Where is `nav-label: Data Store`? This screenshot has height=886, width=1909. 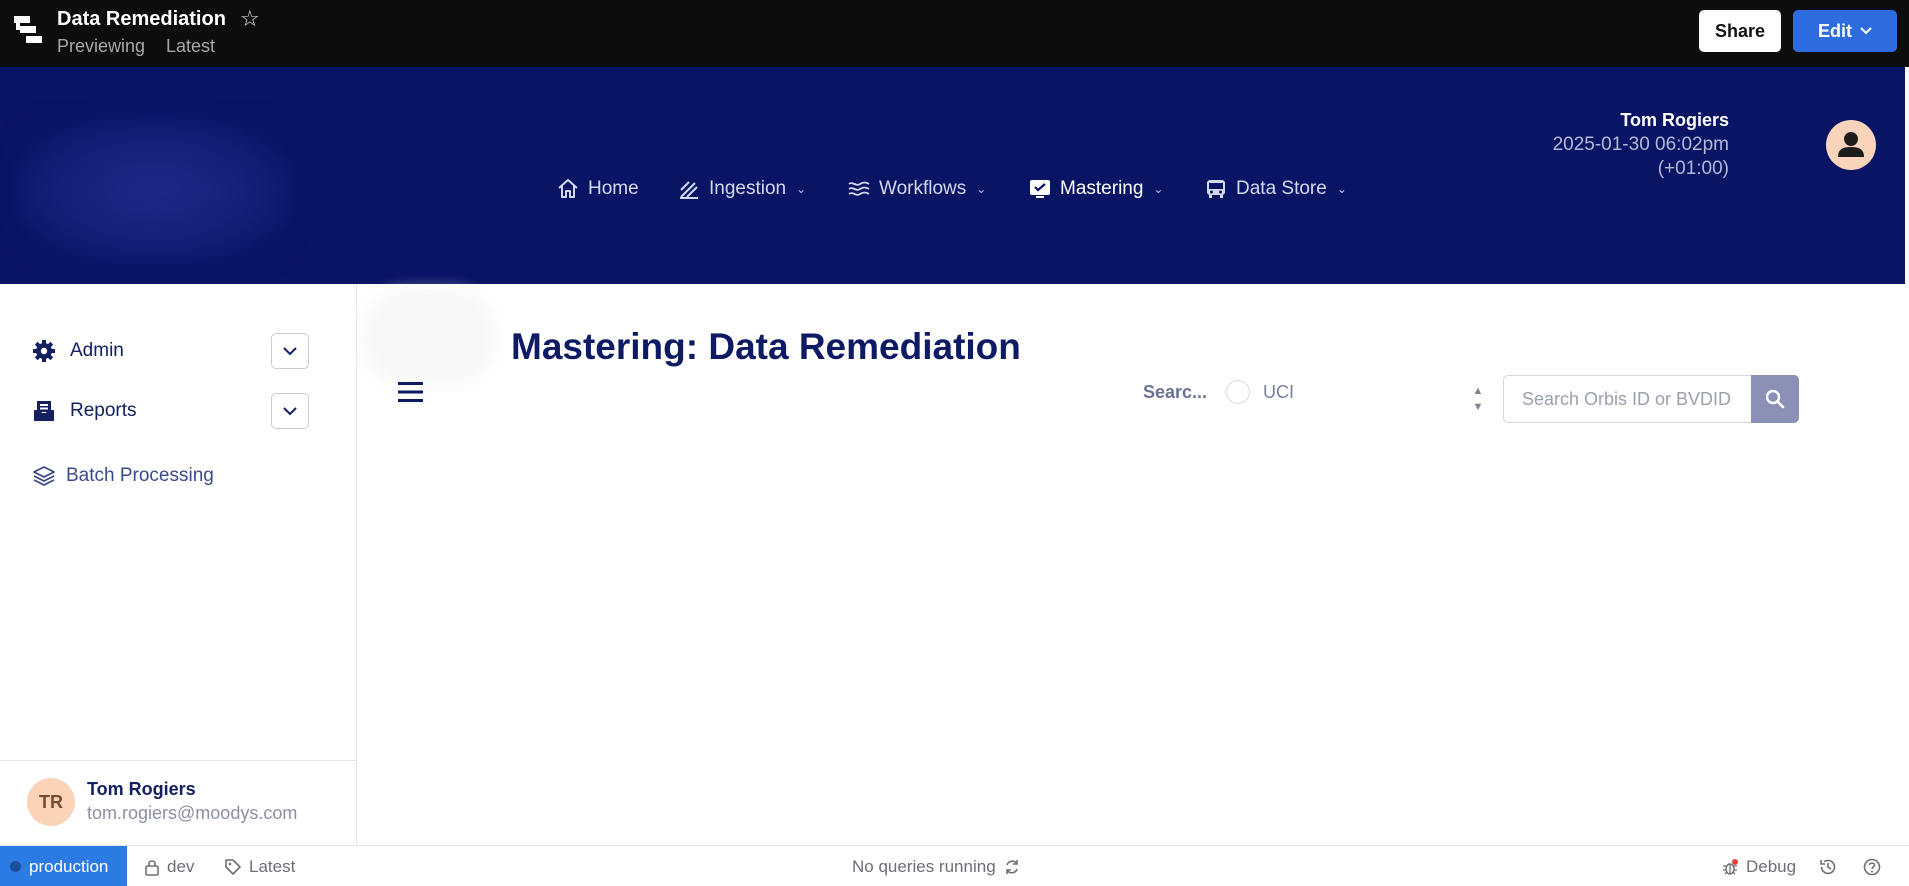
nav-label: Data Store is located at coordinates (1281, 188).